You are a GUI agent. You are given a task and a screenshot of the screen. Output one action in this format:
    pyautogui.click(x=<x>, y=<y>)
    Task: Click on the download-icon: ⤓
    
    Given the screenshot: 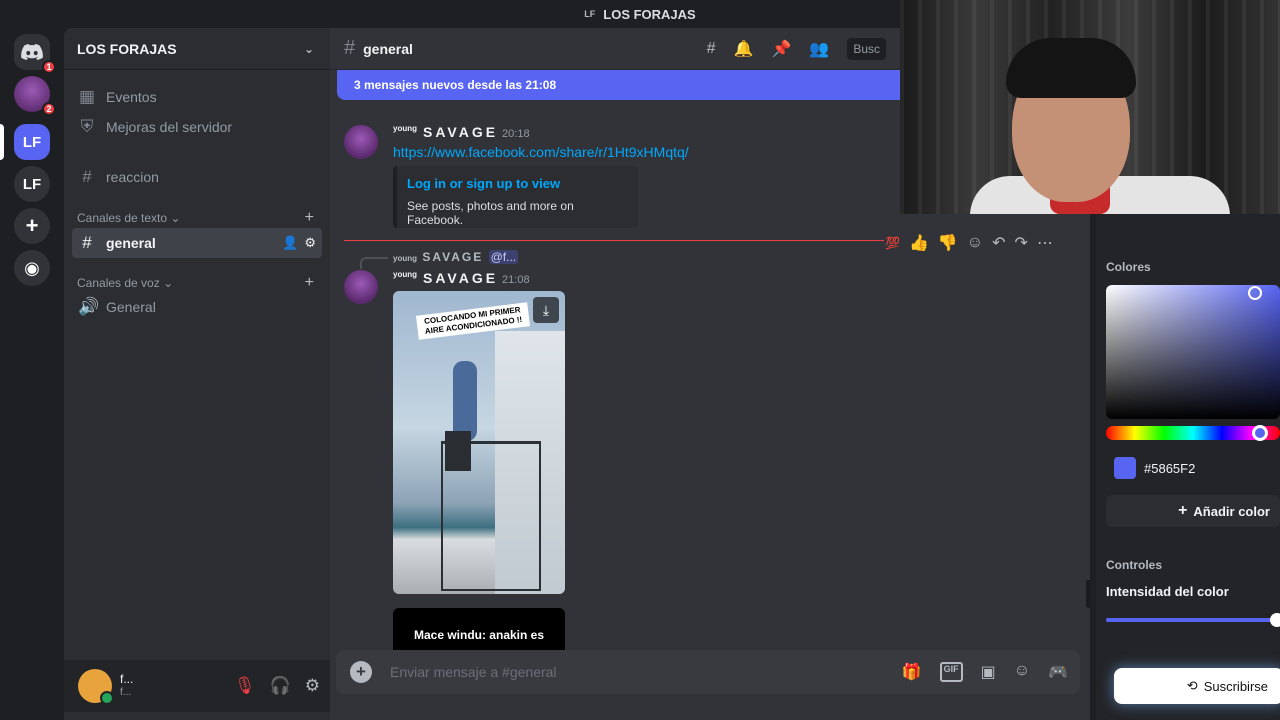 What is the action you would take?
    pyautogui.click(x=546, y=310)
    